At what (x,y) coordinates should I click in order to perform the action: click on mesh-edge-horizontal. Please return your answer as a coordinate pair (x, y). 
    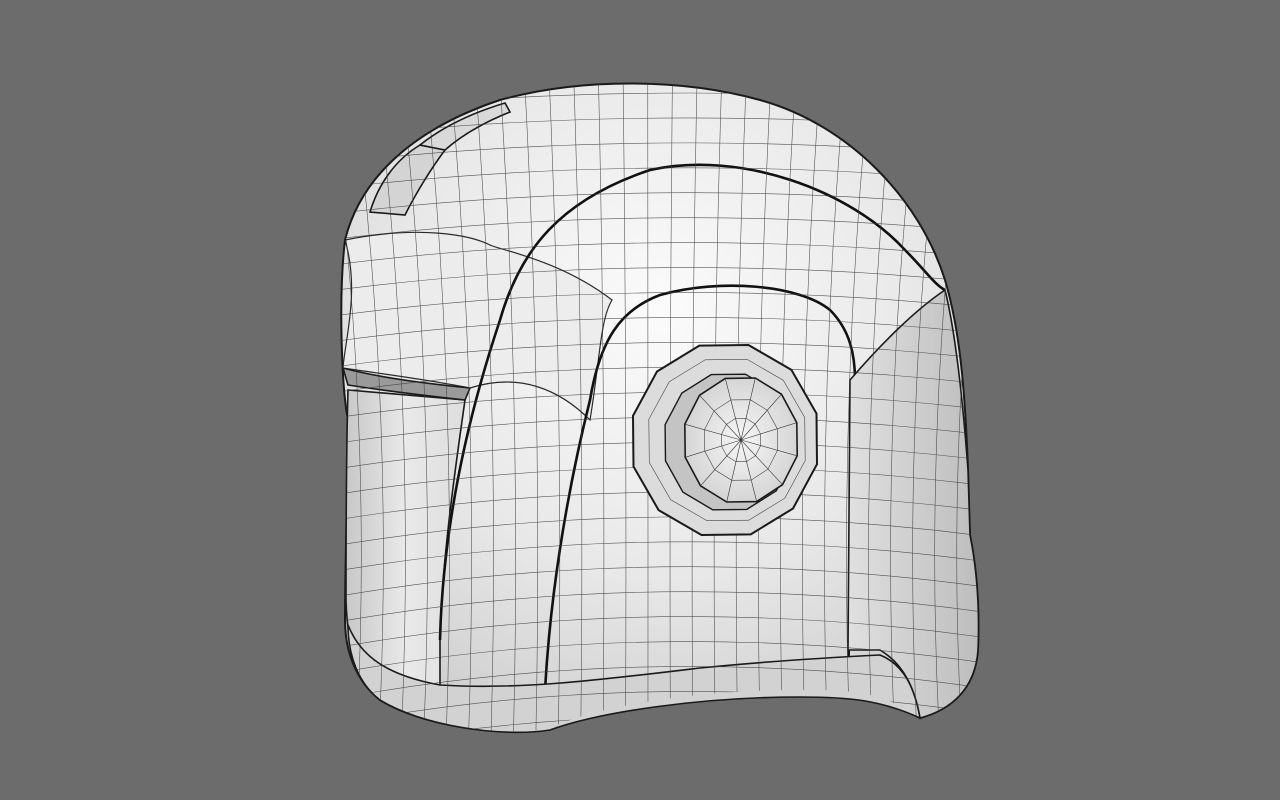
    Looking at the image, I should click on (660, 724).